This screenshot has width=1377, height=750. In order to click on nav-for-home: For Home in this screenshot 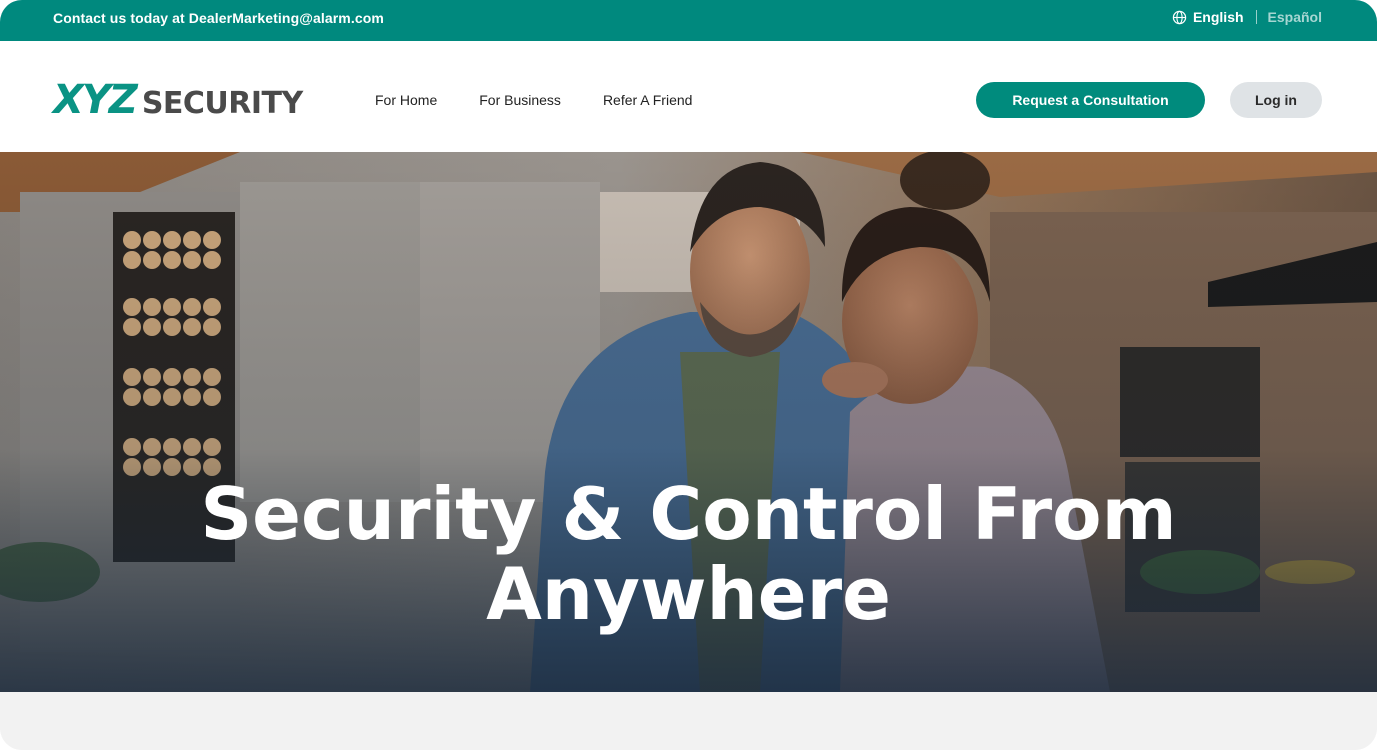, I will do `click(406, 100)`.